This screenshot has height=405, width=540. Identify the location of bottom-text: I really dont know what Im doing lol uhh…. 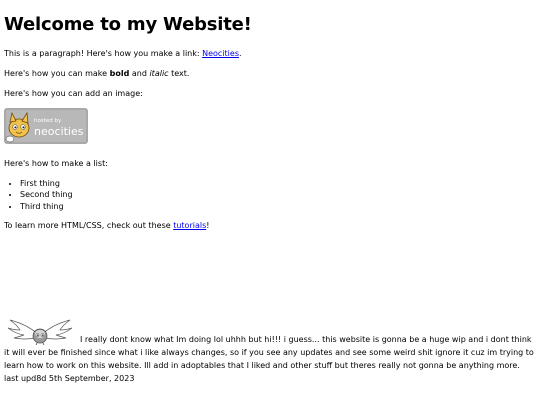
(269, 359).